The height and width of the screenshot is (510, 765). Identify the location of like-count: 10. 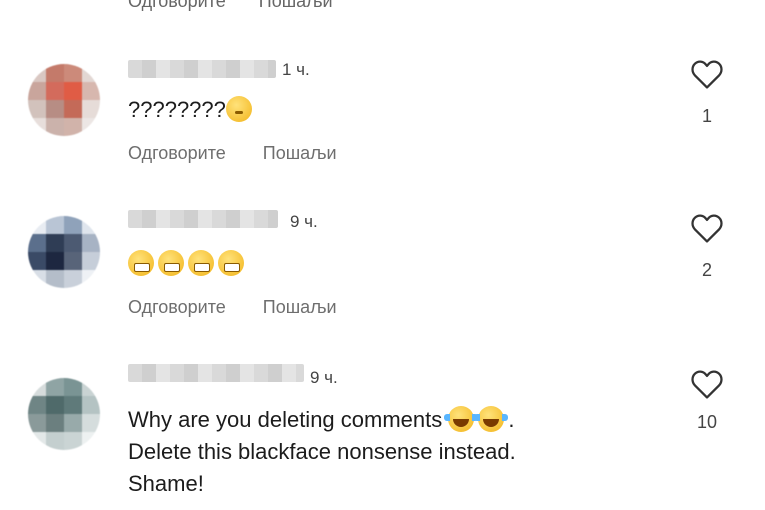
(707, 422).